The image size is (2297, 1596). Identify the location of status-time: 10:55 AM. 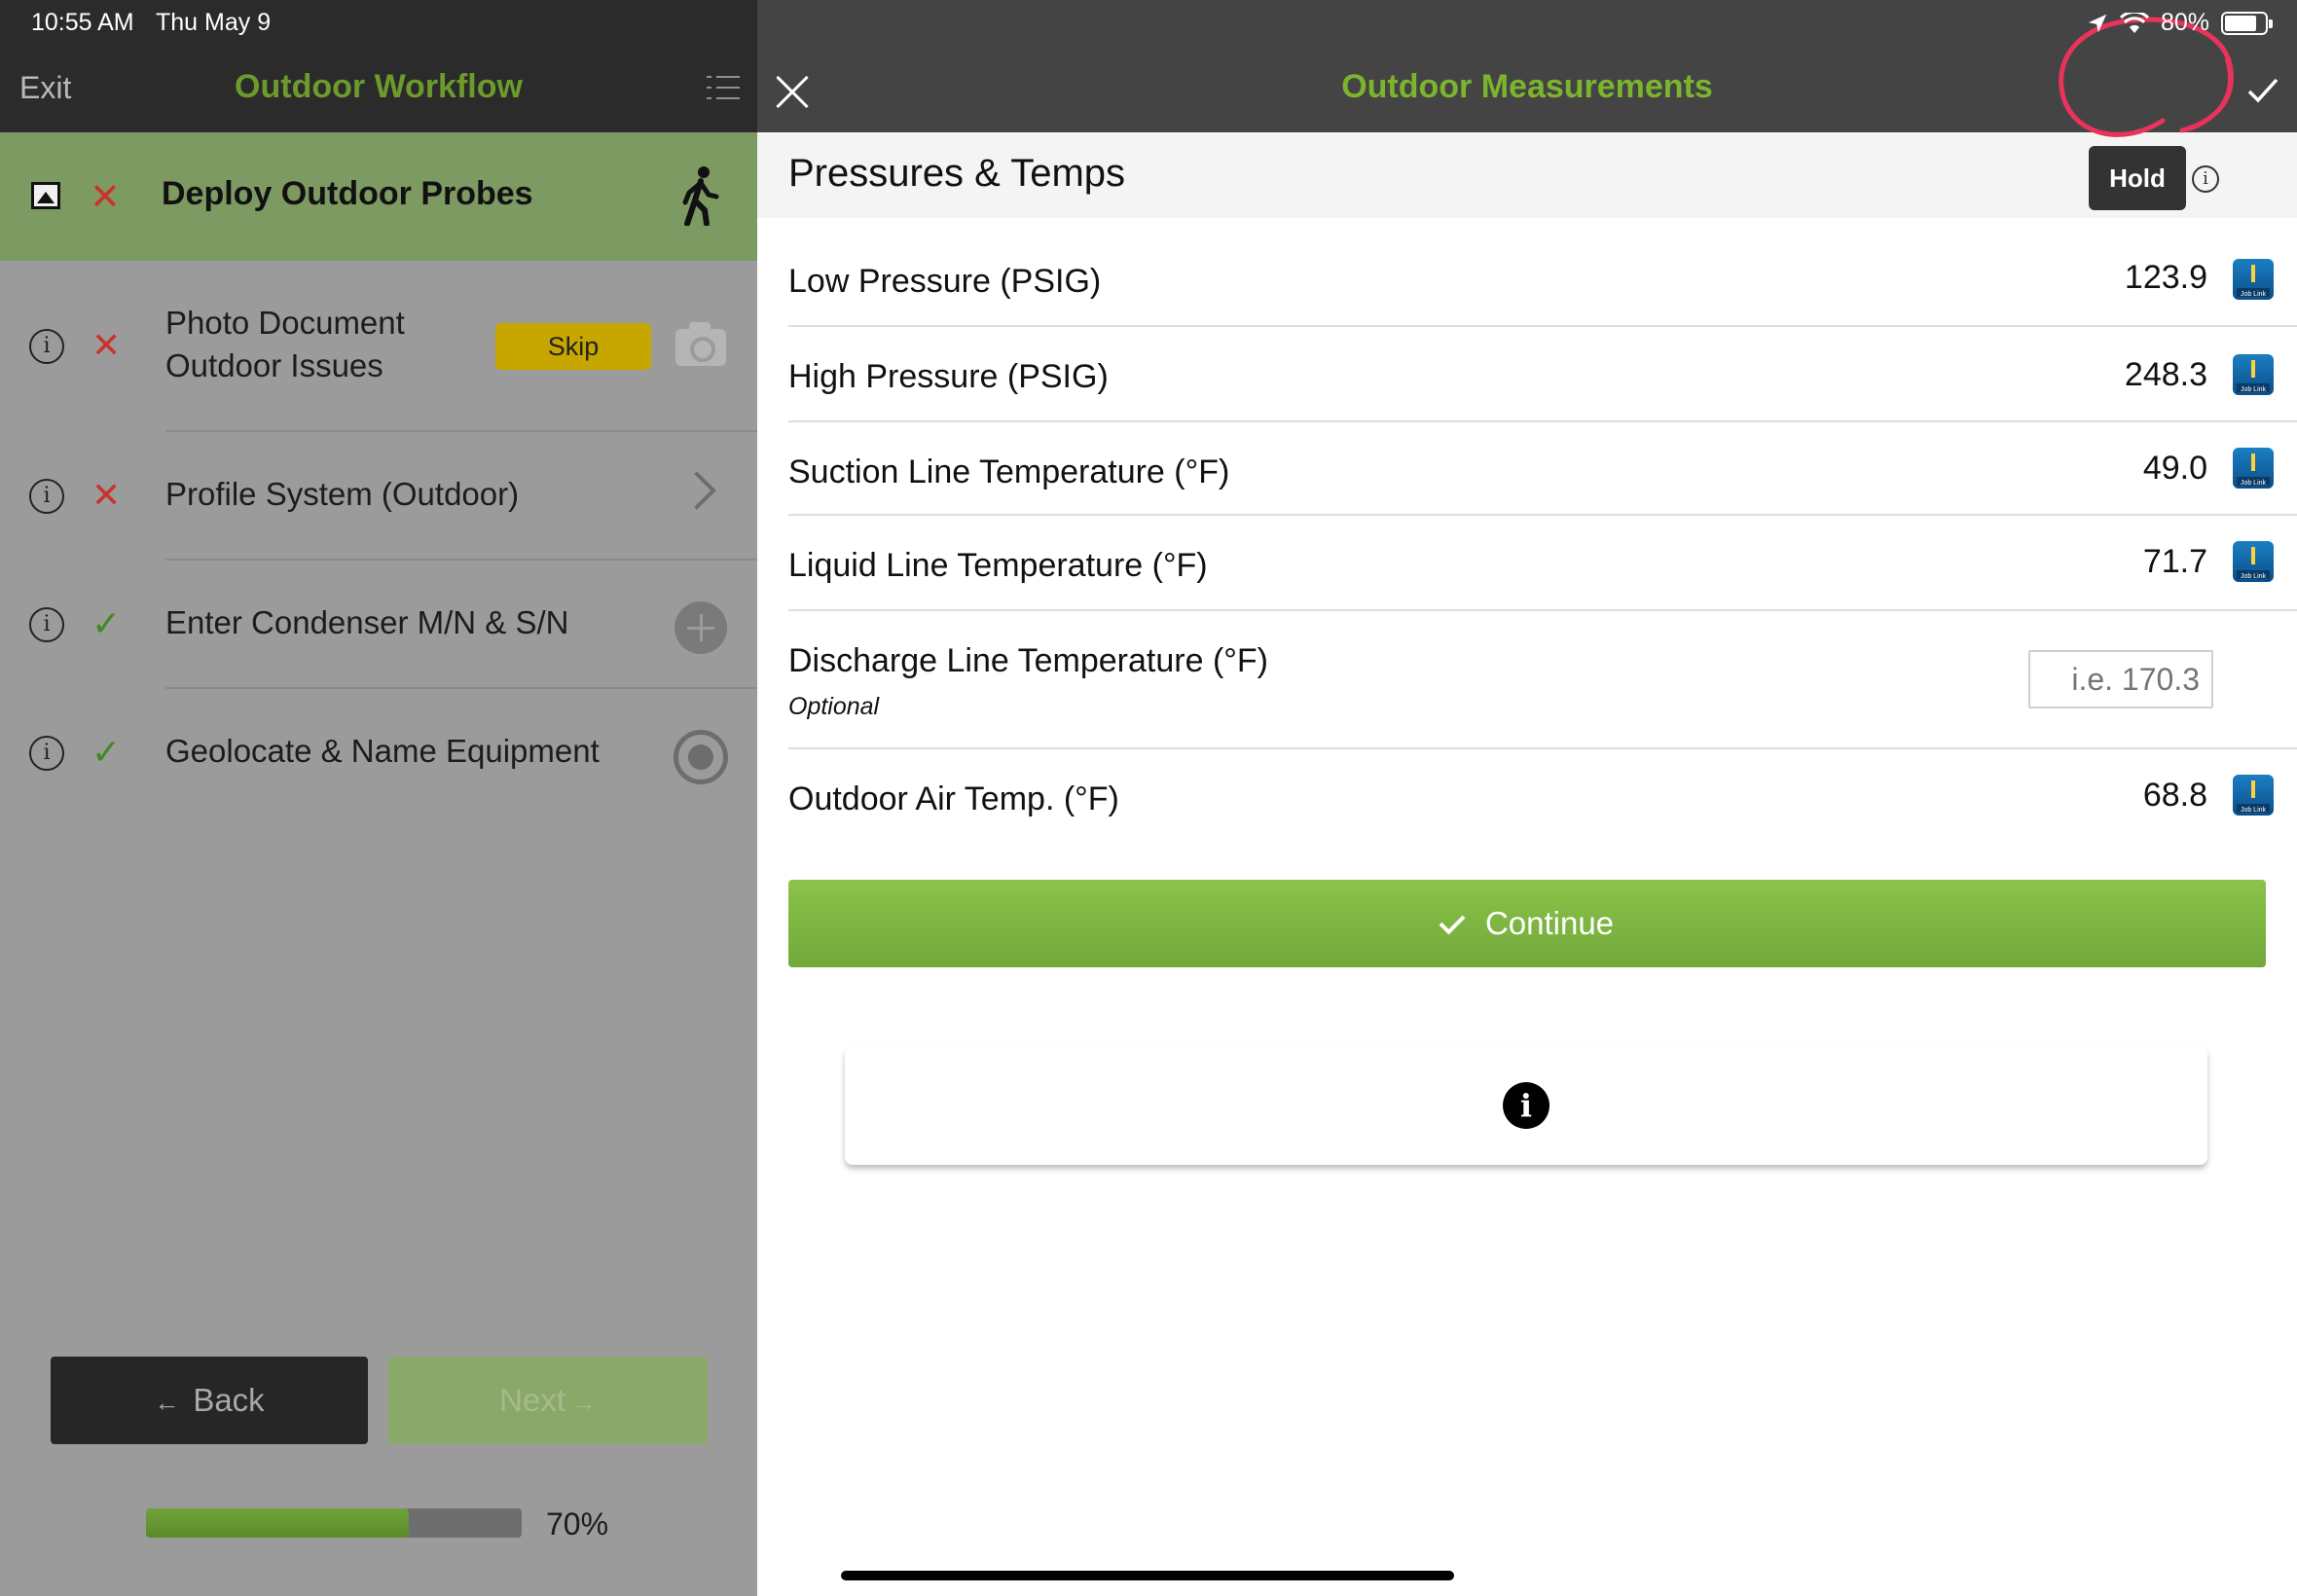
(83, 22).